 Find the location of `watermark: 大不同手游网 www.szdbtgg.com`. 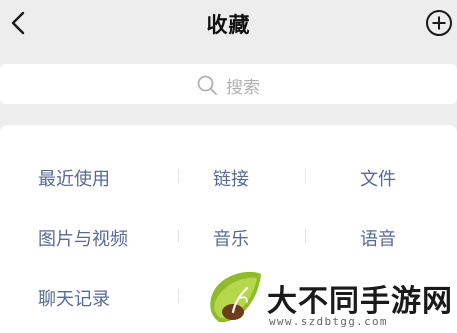

watermark: 大不同手游网 www.szdbtgg.com is located at coordinates (331, 300).